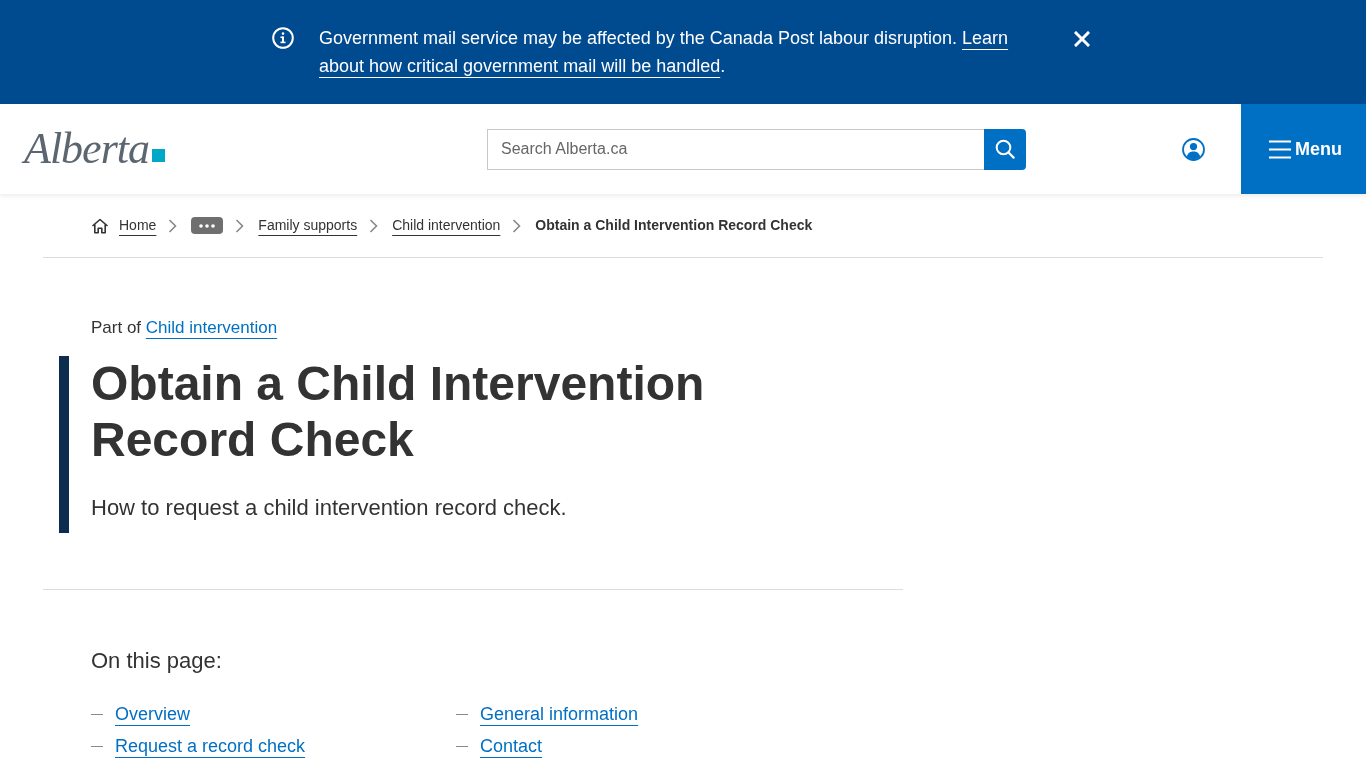  What do you see at coordinates (1082, 39) in the screenshot?
I see `close-icon` at bounding box center [1082, 39].